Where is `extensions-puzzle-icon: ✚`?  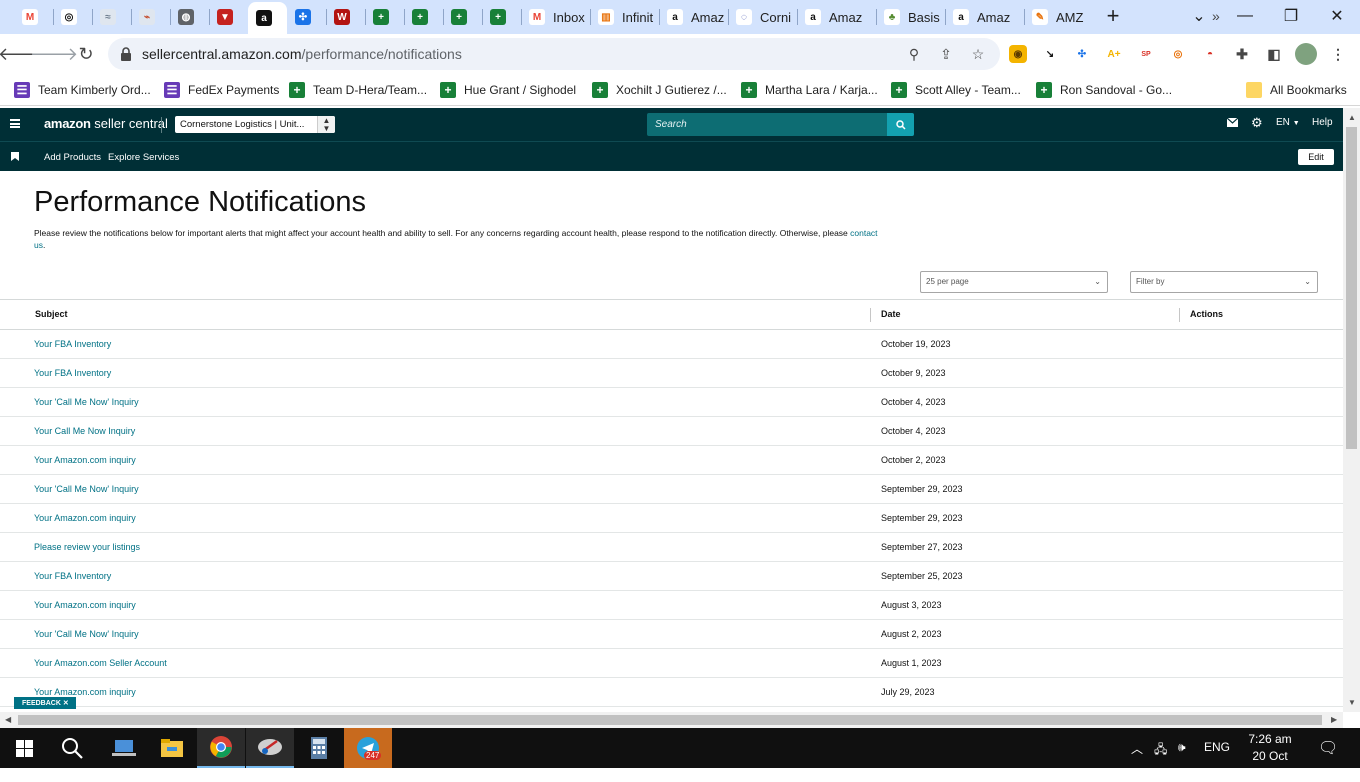
extensions-puzzle-icon: ✚ is located at coordinates (1242, 54).